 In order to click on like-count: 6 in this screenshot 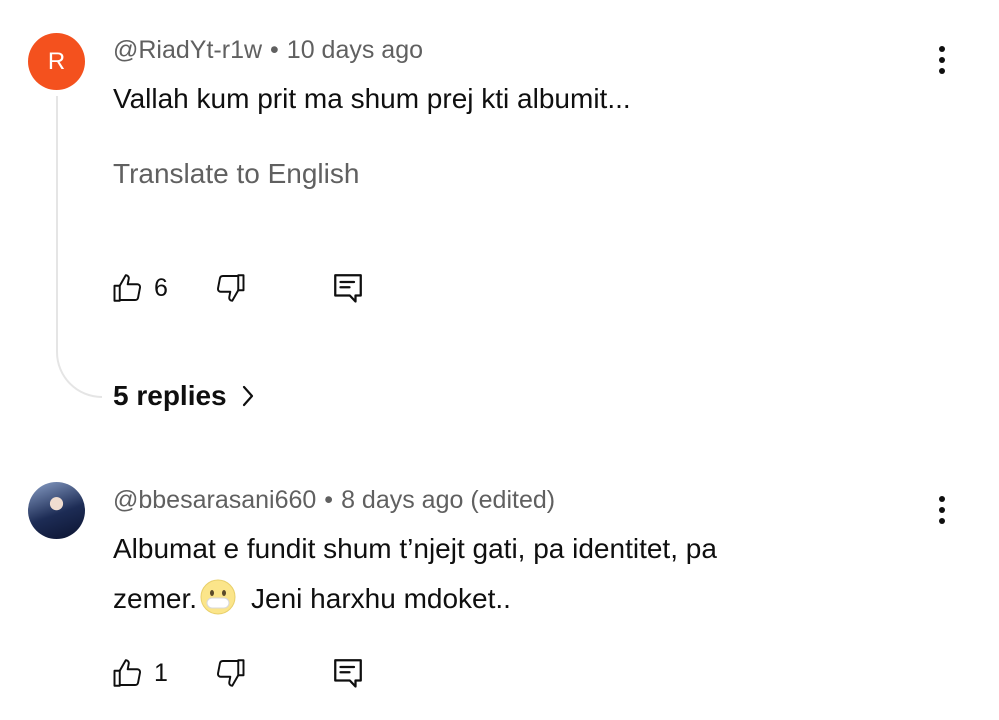, I will do `click(161, 287)`.